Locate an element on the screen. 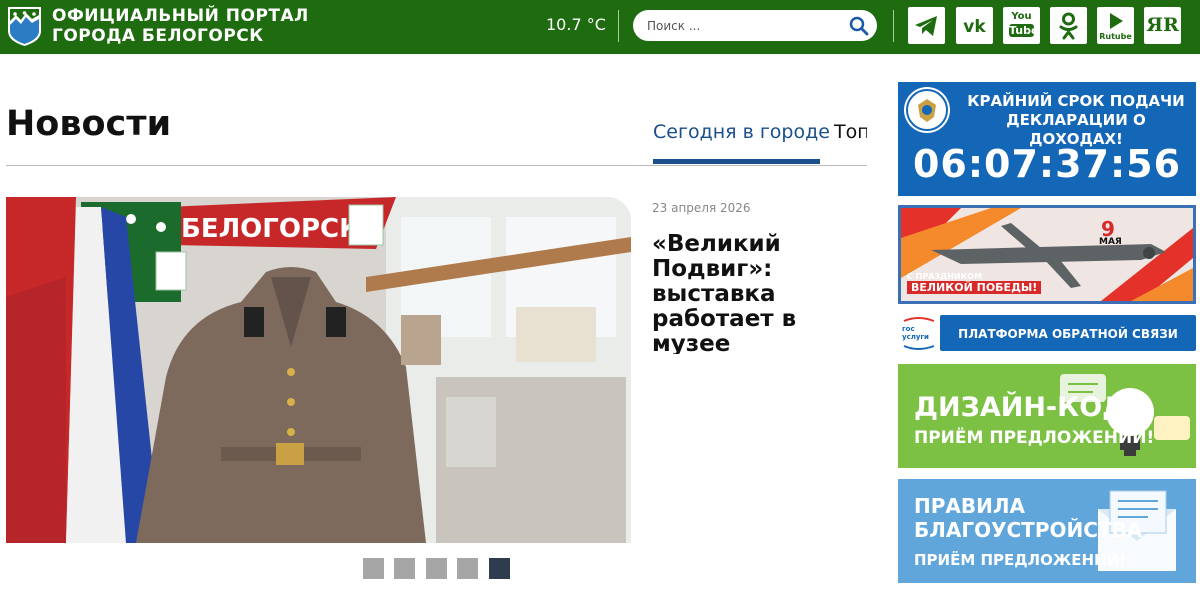 The width and height of the screenshot is (1200, 589). city-emblem-icon is located at coordinates (24, 26).